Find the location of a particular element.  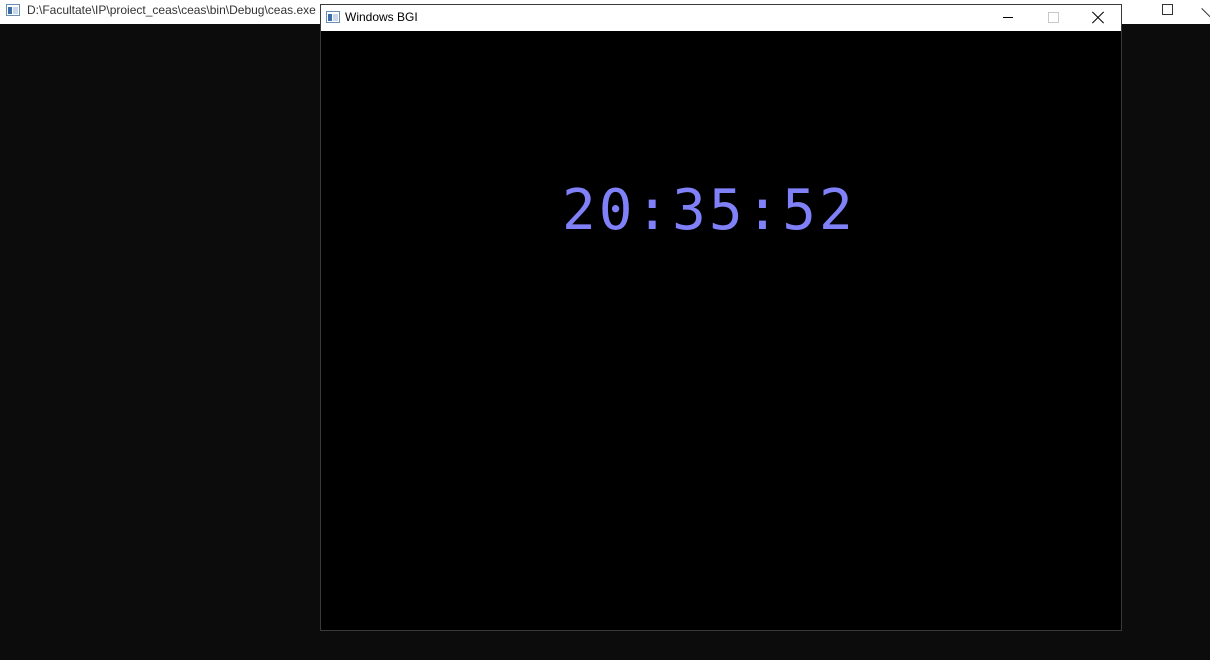

minimize-button is located at coordinates (1008, 18).